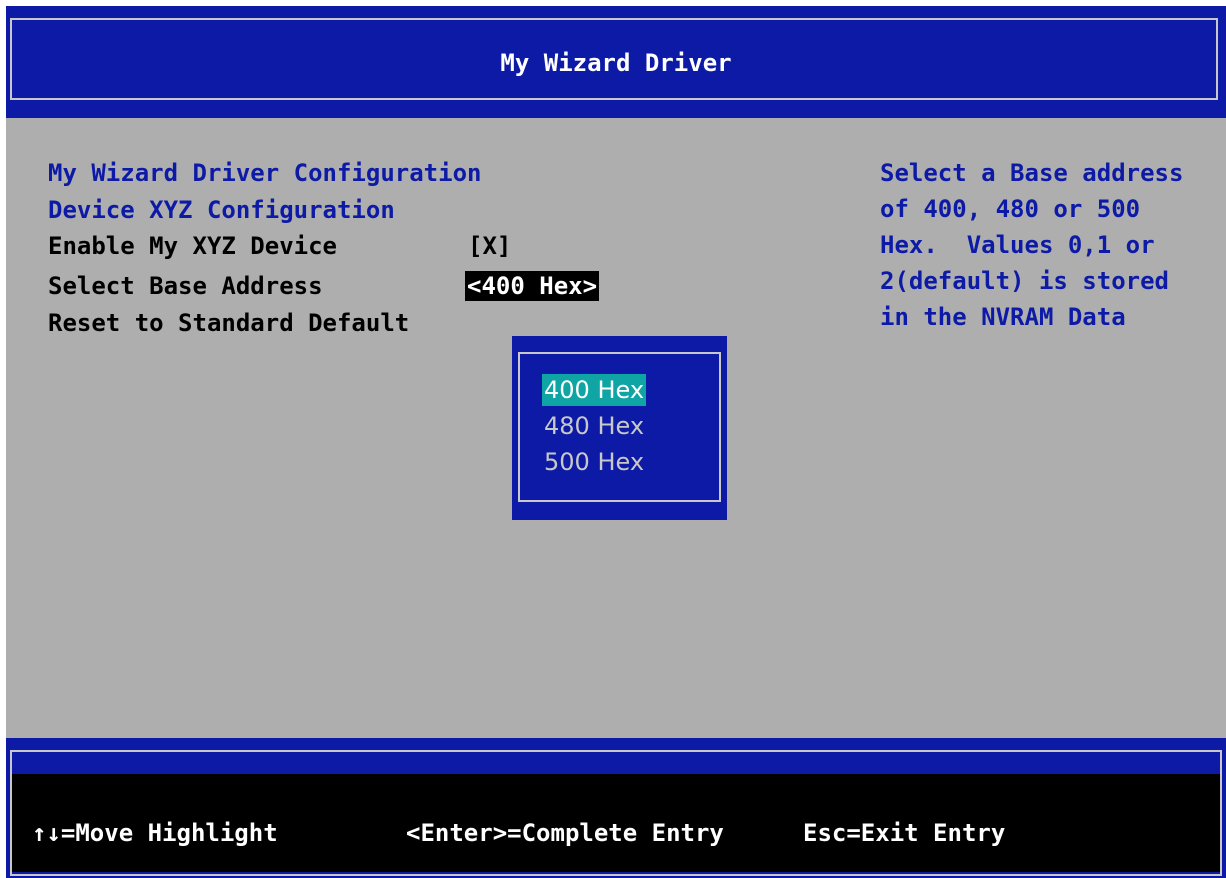  Describe the element at coordinates (1024, 281) in the screenshot. I see `help-line: 2(default) is stored` at that location.